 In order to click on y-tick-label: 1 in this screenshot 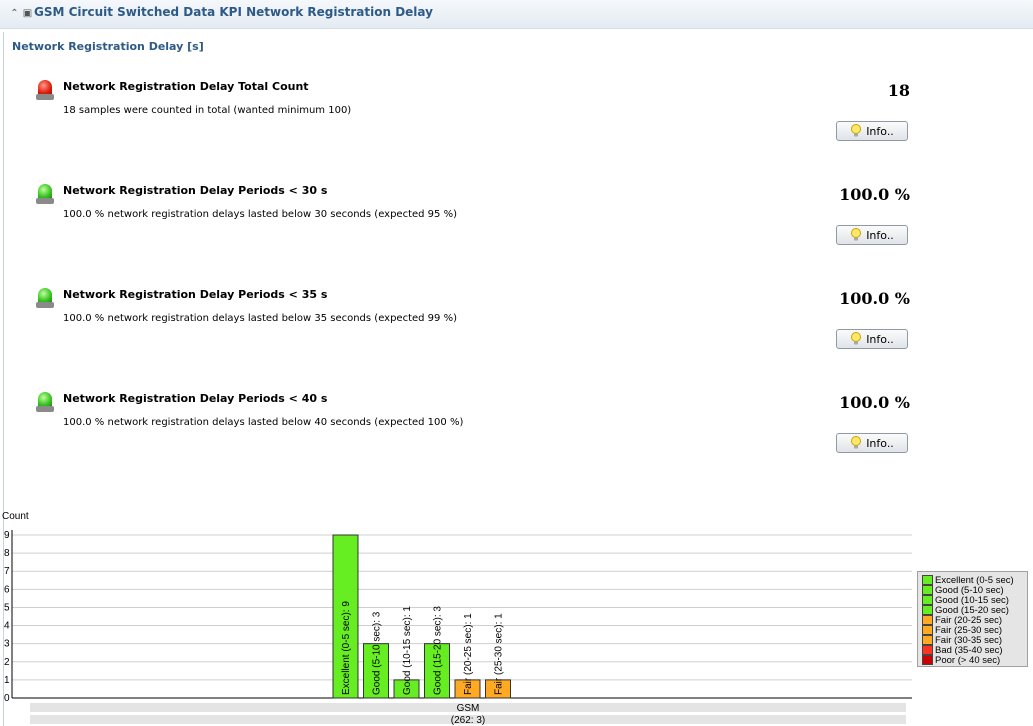, I will do `click(7, 680)`.